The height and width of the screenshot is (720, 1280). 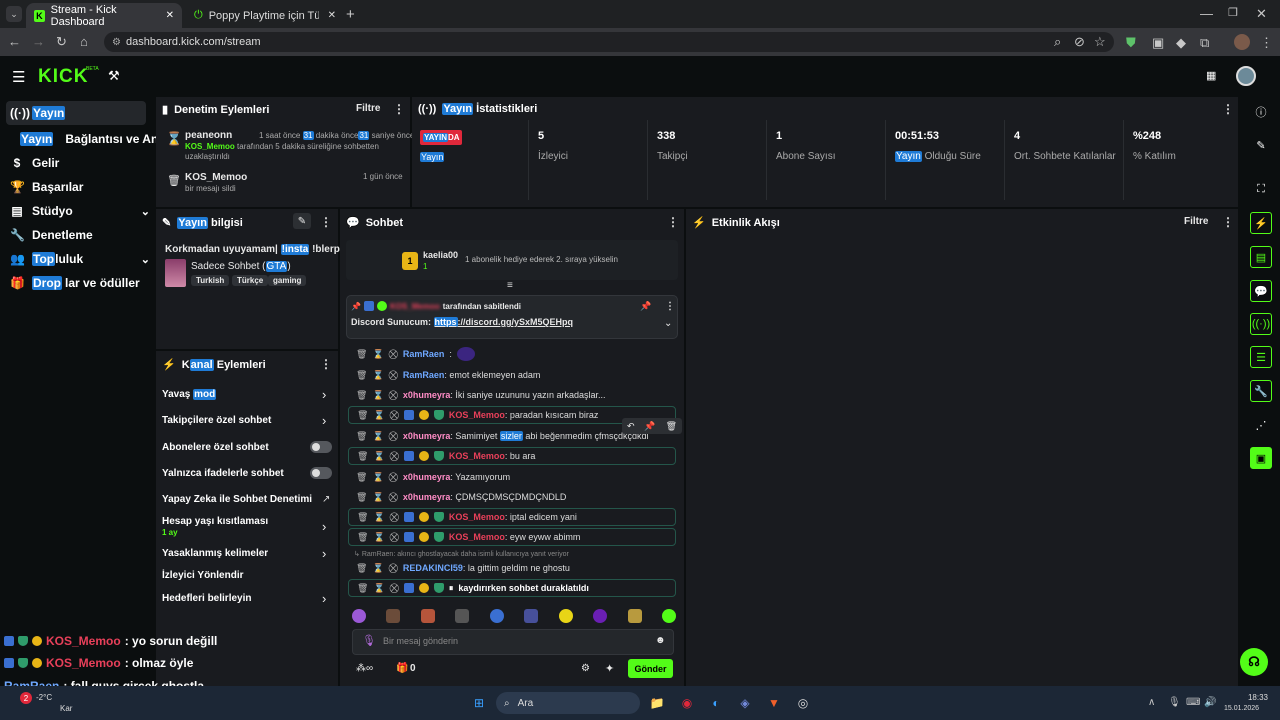 I want to click on weather-temp: -2°C, so click(x=44, y=697).